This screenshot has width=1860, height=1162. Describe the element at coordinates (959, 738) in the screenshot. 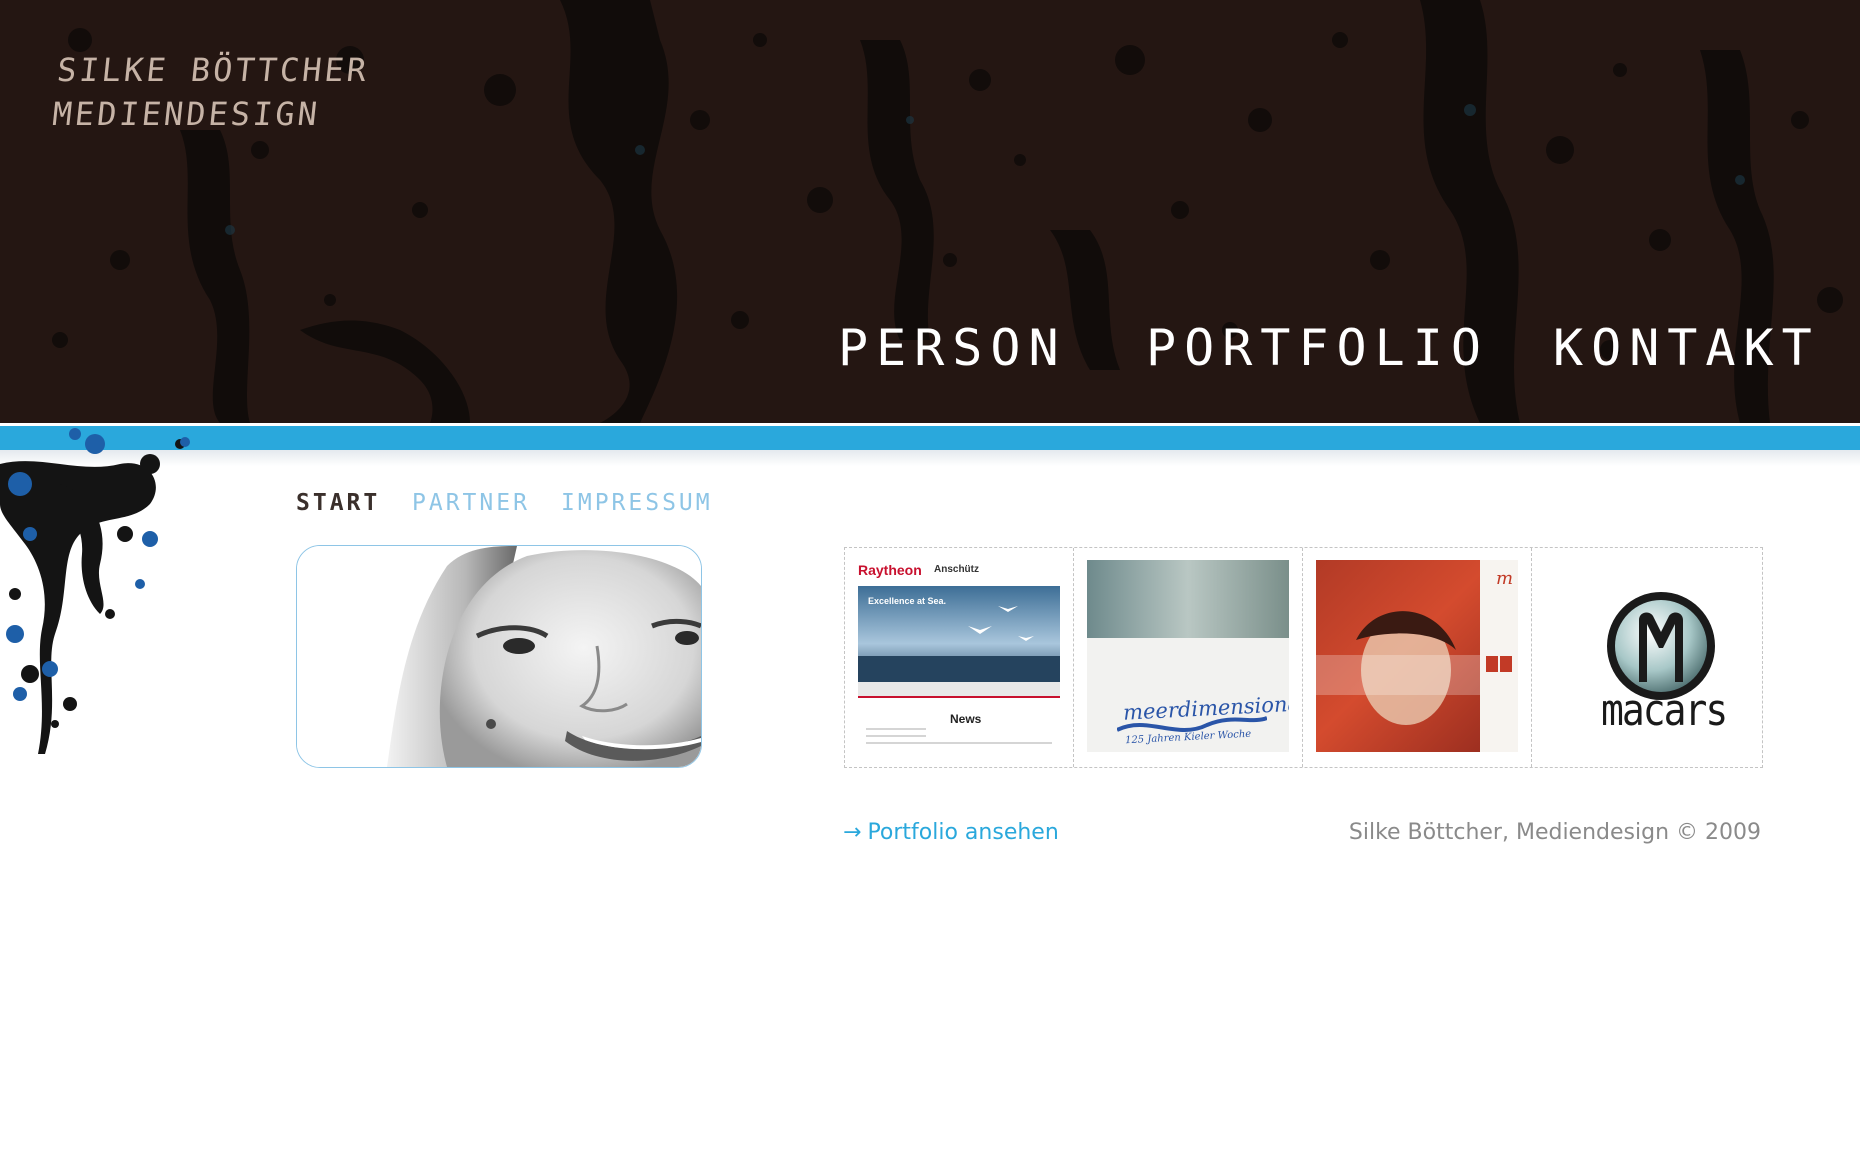

I see `raytheon-text-lines` at that location.